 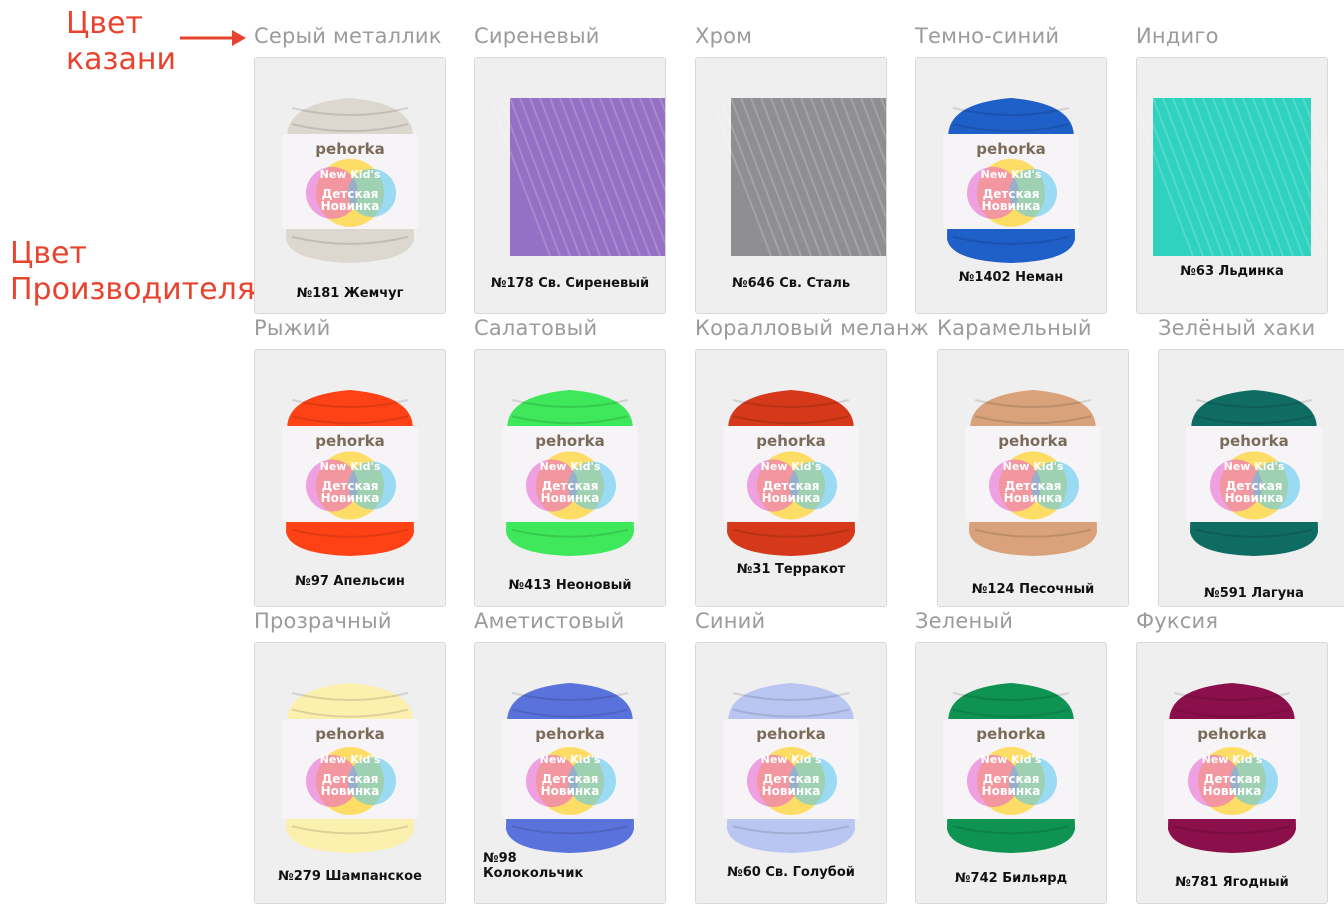 What do you see at coordinates (121, 41) in the screenshot?
I see `note-kazan-color: Цвет казани` at bounding box center [121, 41].